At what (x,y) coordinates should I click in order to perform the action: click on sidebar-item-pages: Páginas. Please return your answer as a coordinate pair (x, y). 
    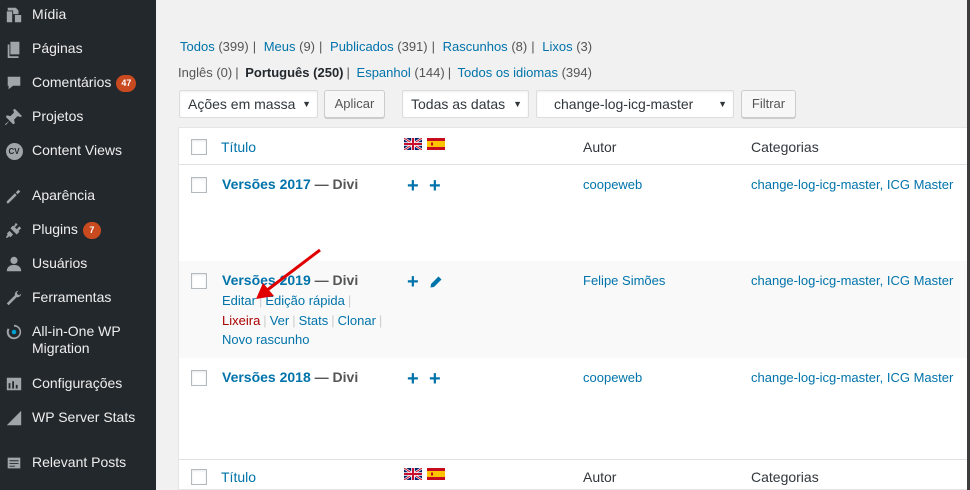
    Looking at the image, I should click on (78, 49).